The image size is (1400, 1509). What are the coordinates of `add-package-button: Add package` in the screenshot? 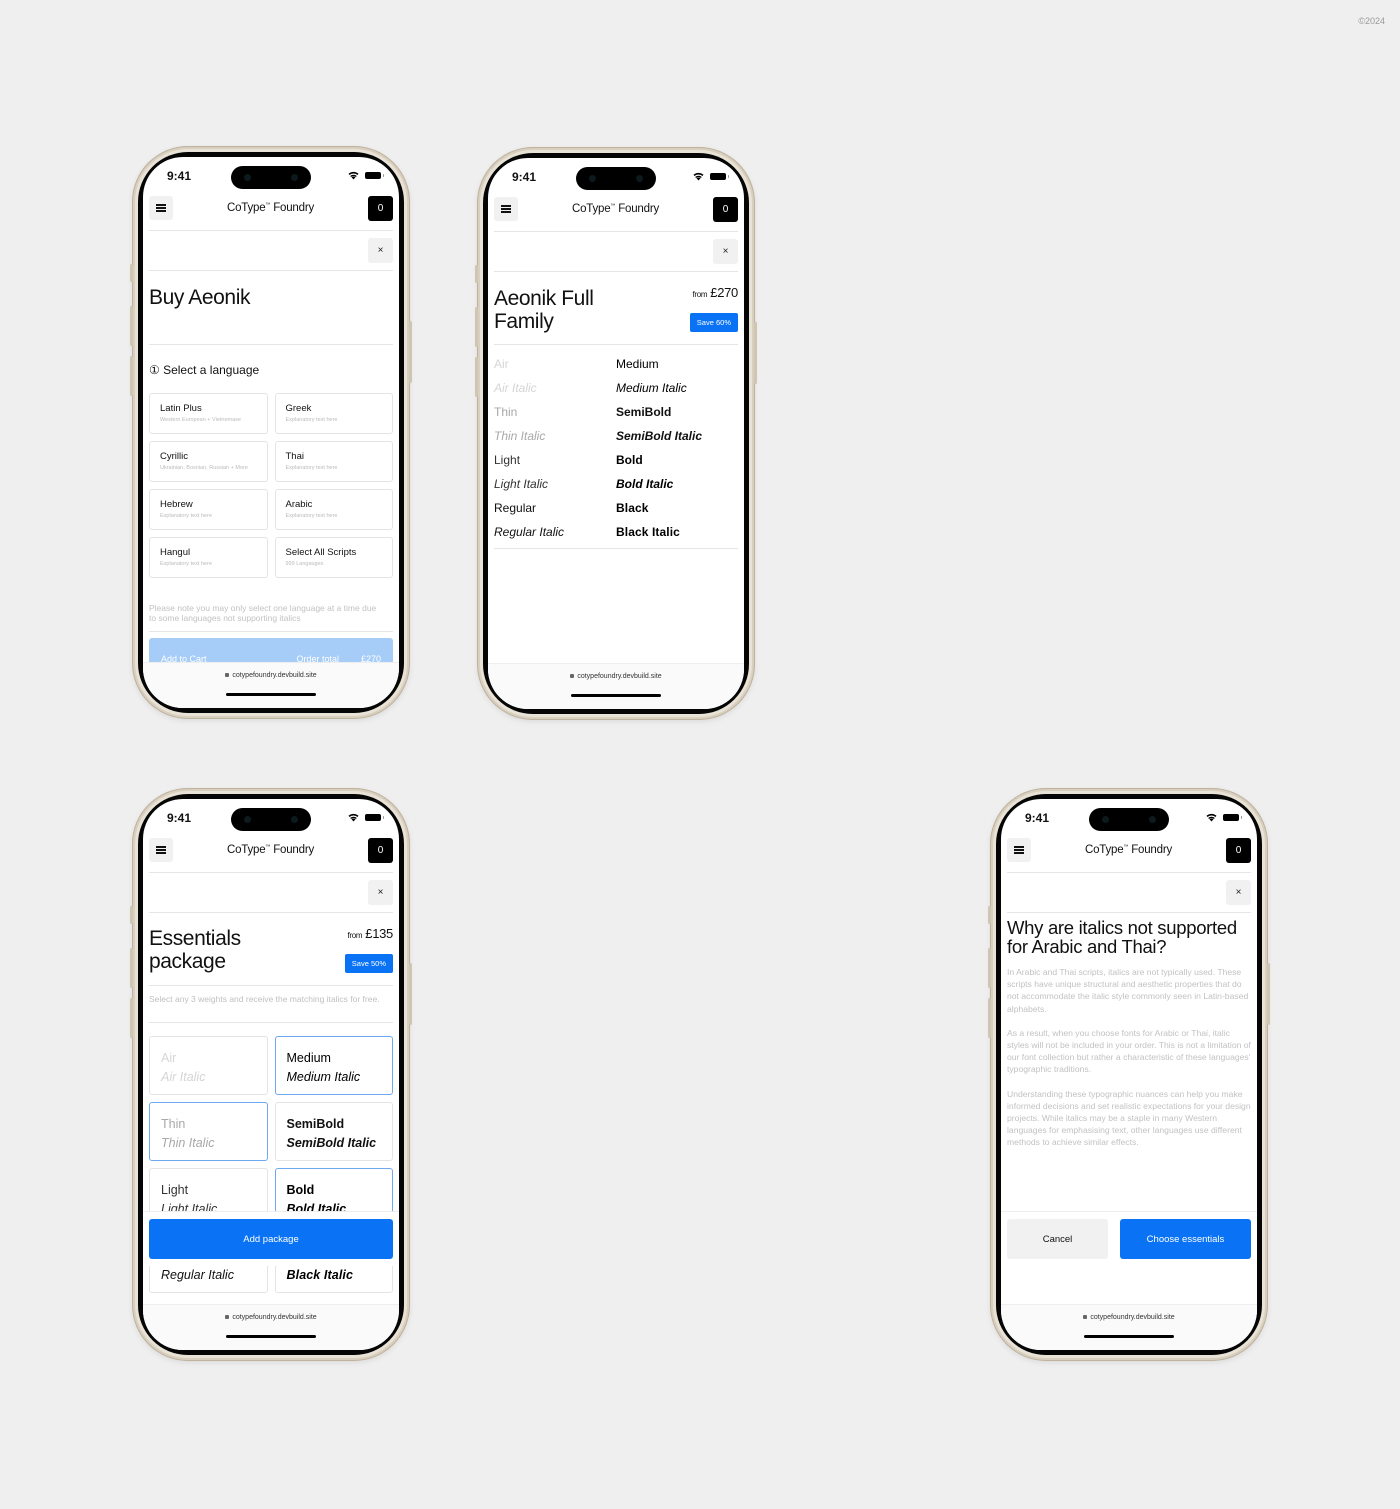 It's located at (271, 1239).